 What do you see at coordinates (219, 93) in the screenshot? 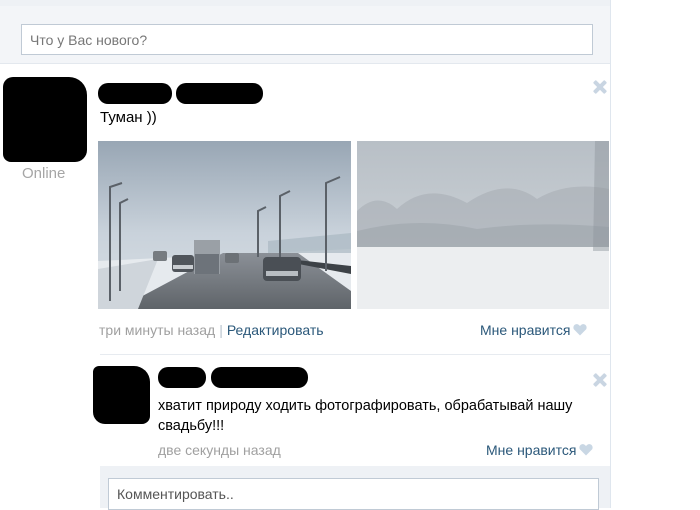
I see `post-author-last-name` at bounding box center [219, 93].